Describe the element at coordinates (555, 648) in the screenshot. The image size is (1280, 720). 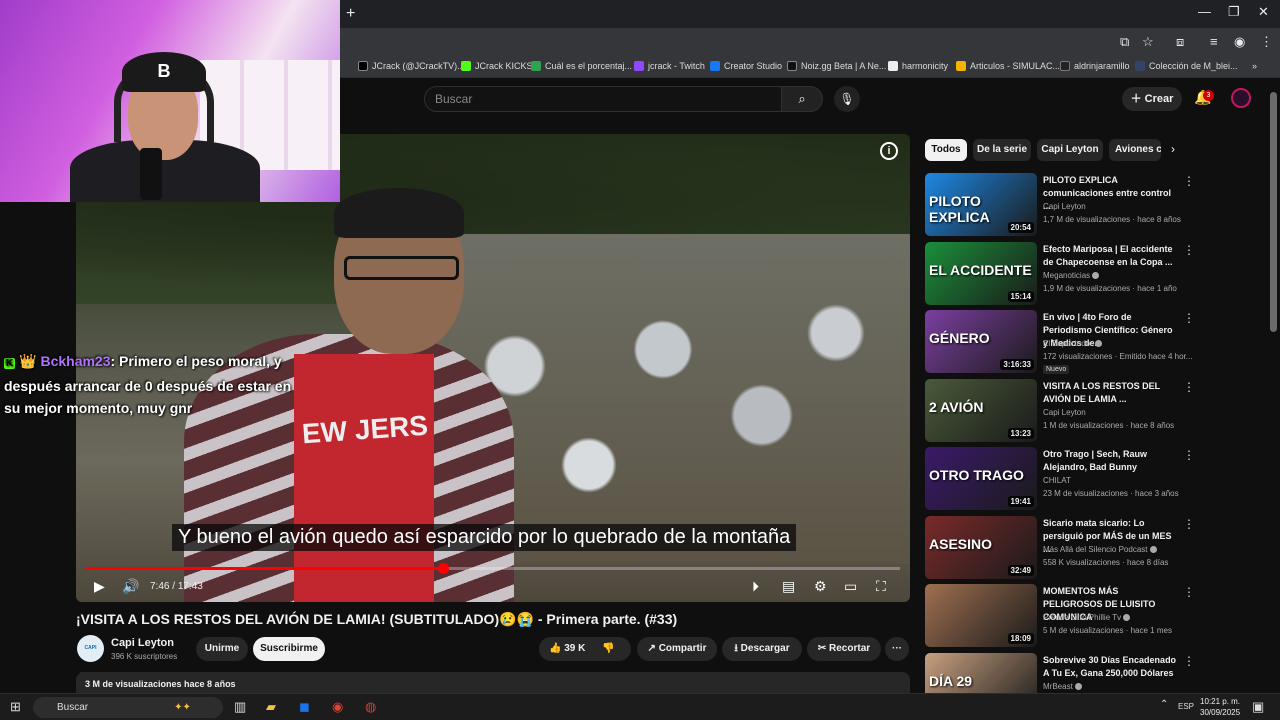
I see `like-icon: 👍` at that location.